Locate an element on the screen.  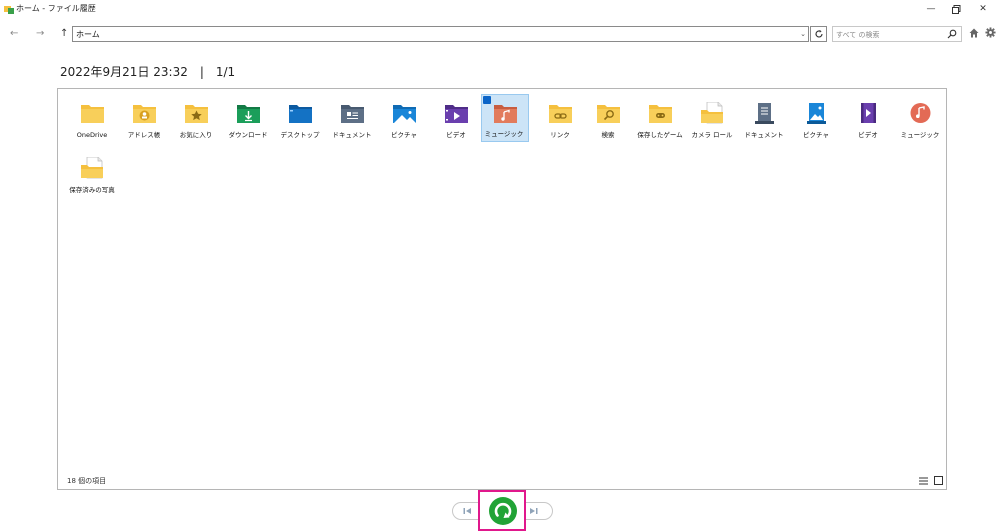
list-item-selected: ミュージック is located at coordinates (505, 118).